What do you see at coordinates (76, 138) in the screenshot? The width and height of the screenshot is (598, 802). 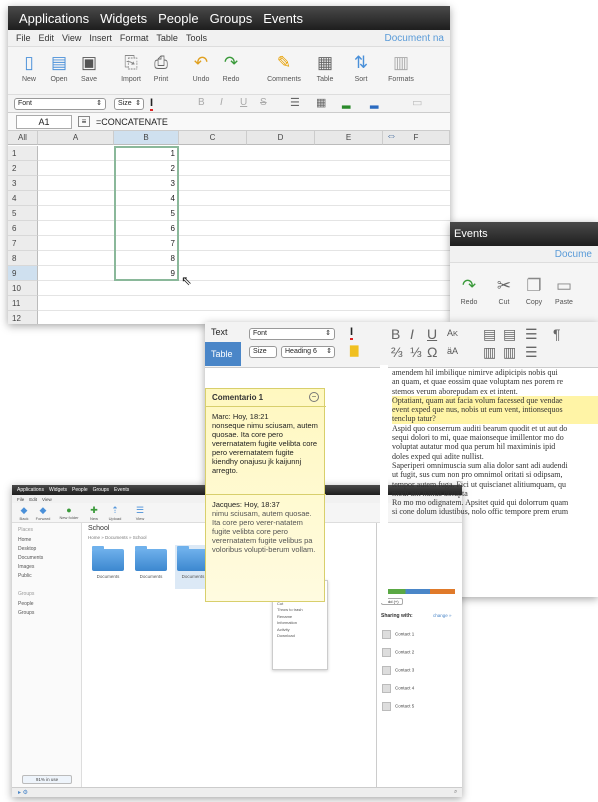 I see `column-header-a: A` at bounding box center [76, 138].